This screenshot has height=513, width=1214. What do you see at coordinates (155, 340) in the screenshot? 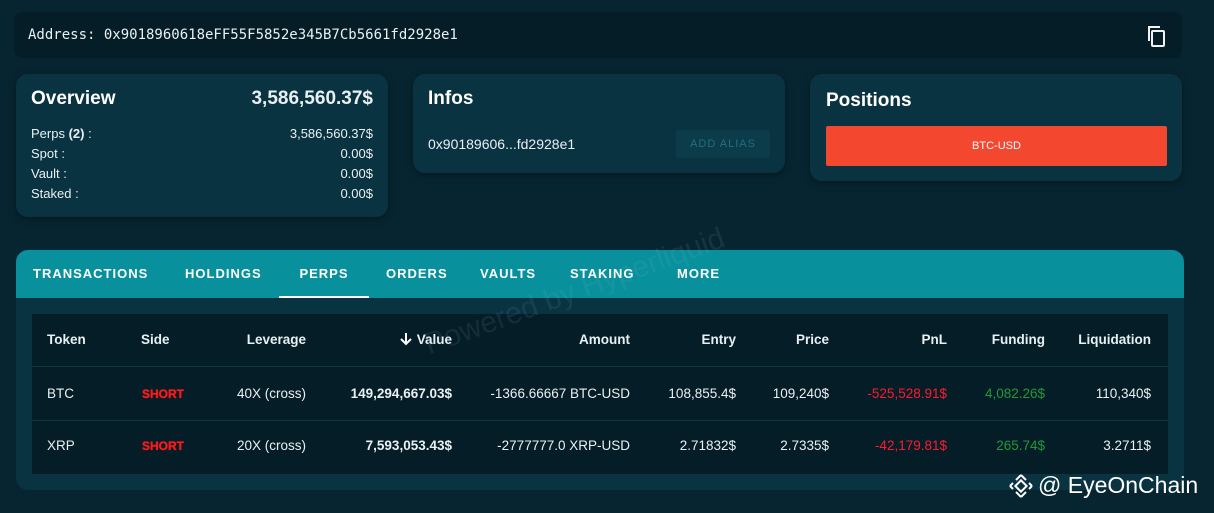
I see `header-side: Side` at bounding box center [155, 340].